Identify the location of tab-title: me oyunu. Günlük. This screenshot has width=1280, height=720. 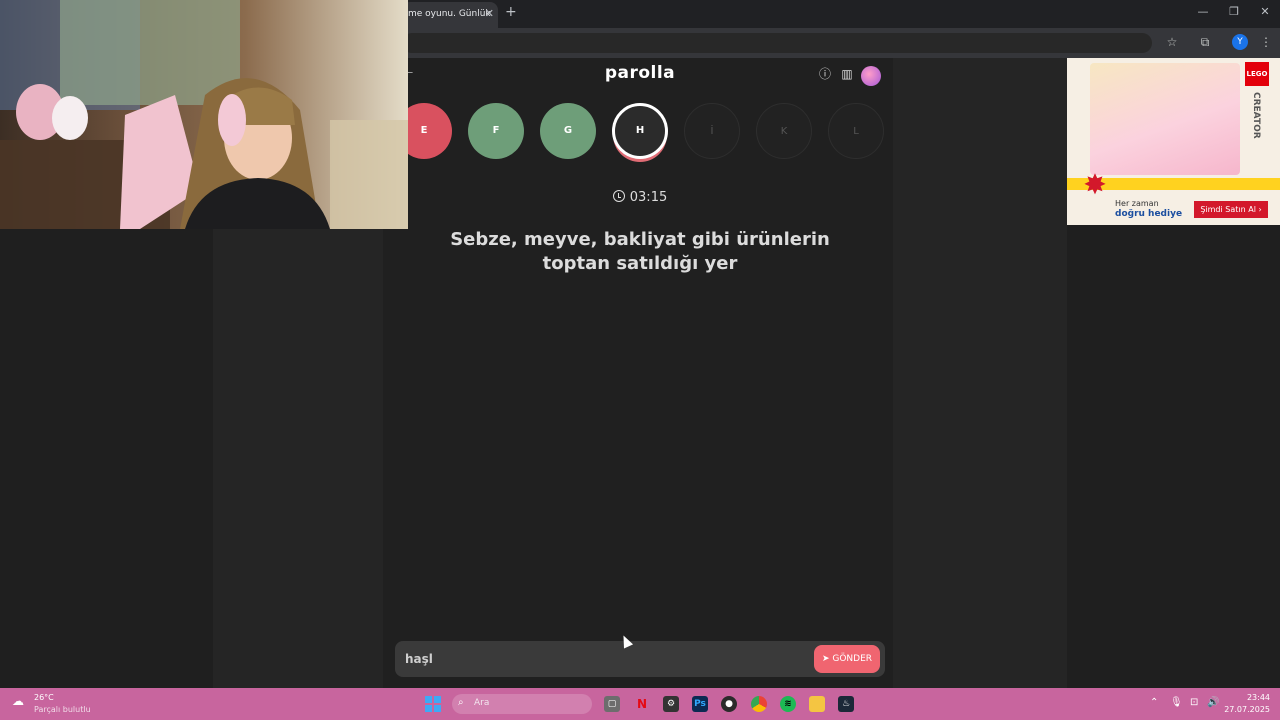
(449, 14).